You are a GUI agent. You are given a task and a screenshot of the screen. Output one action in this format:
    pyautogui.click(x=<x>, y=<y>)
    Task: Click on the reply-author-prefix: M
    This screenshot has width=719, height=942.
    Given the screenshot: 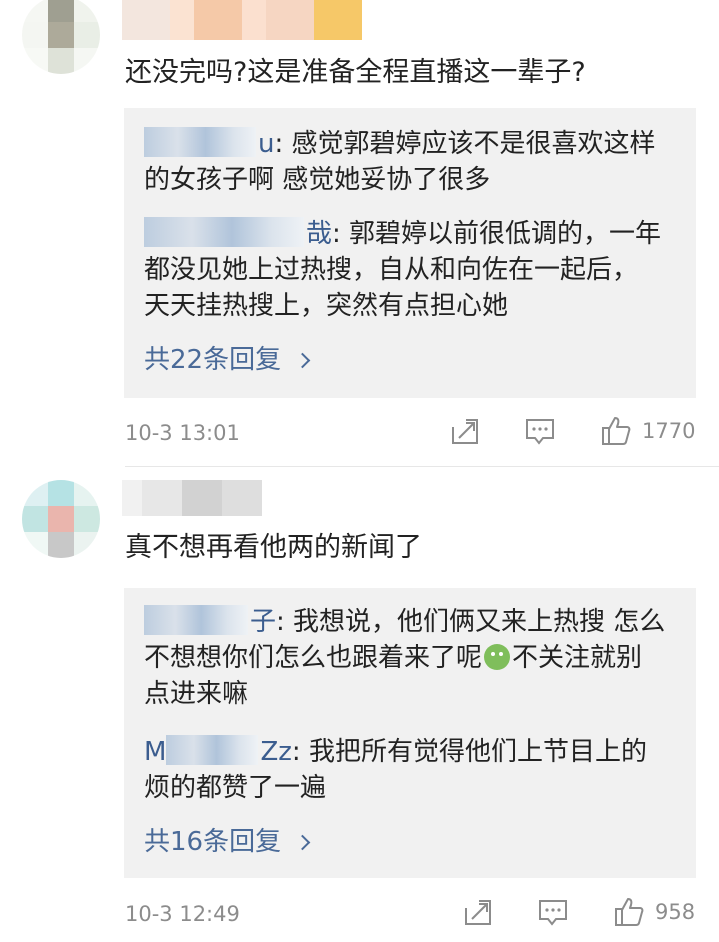 What is the action you would take?
    pyautogui.click(x=155, y=752)
    